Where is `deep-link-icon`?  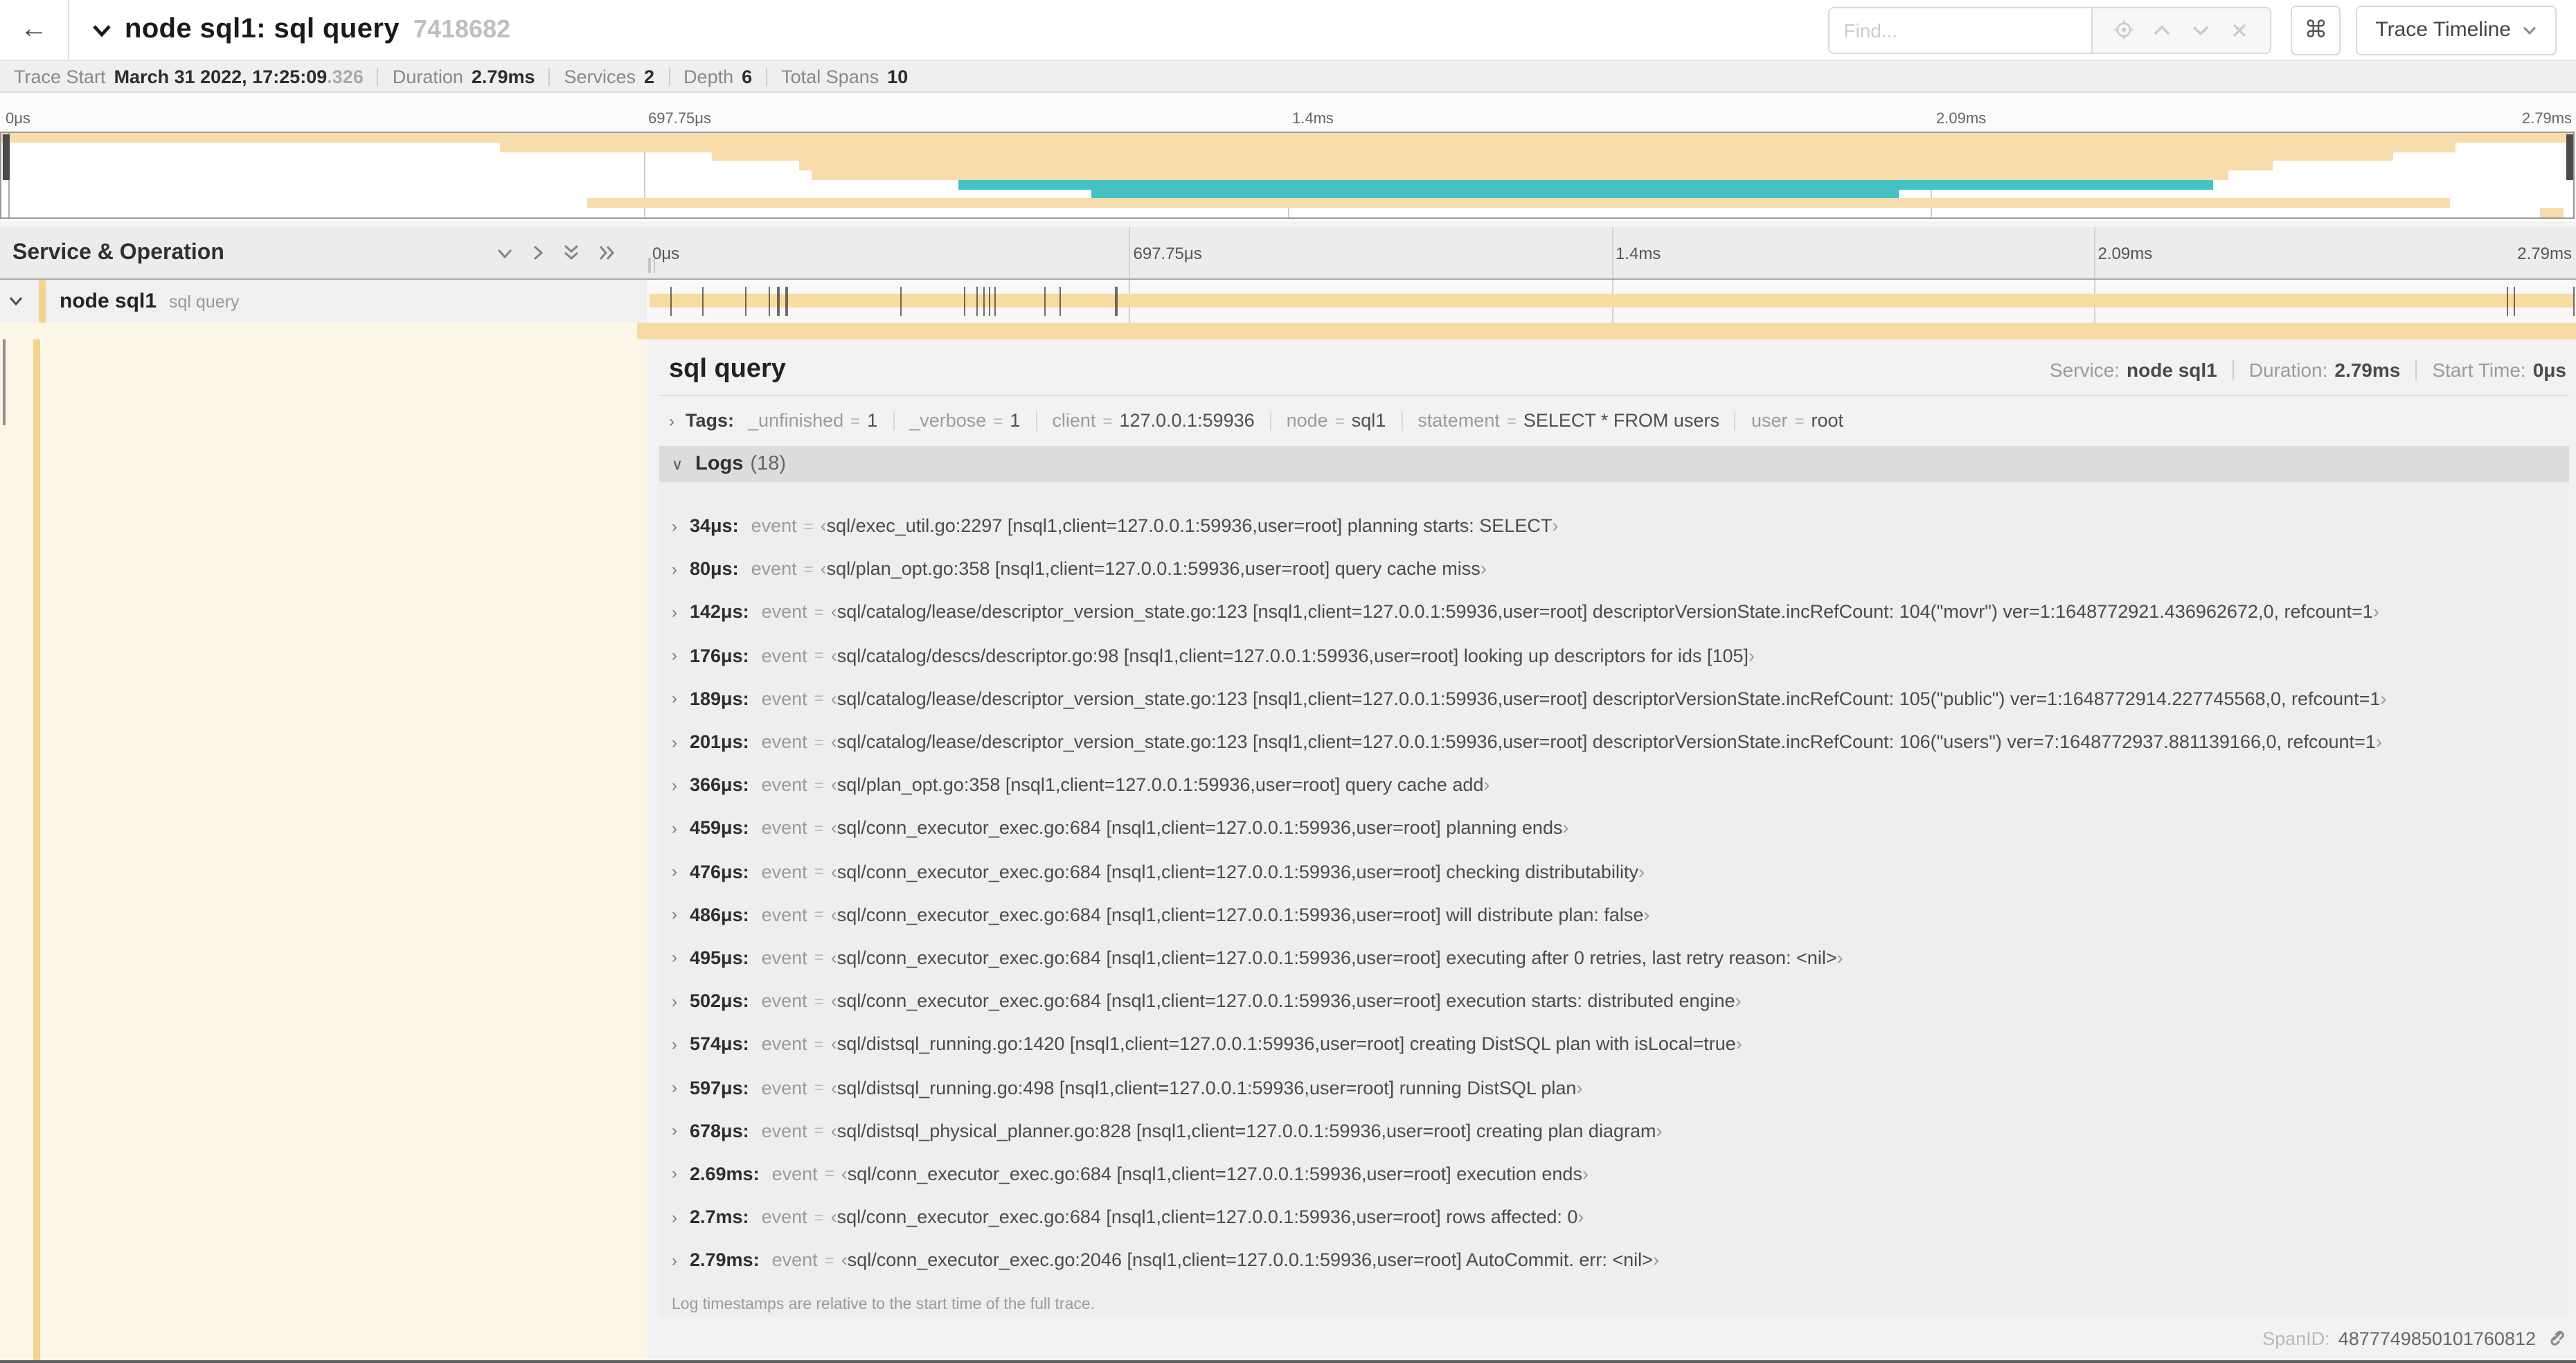
deep-link-icon is located at coordinates (2555, 1338).